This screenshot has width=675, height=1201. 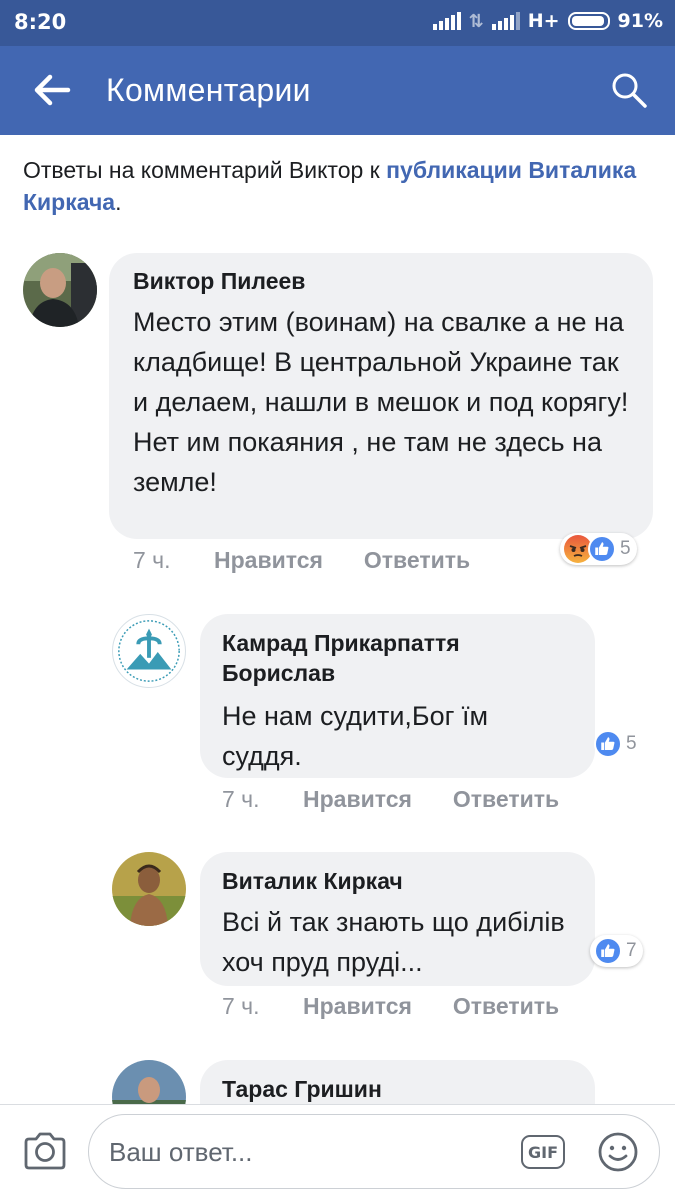 I want to click on battery-level: 91%, so click(x=640, y=21).